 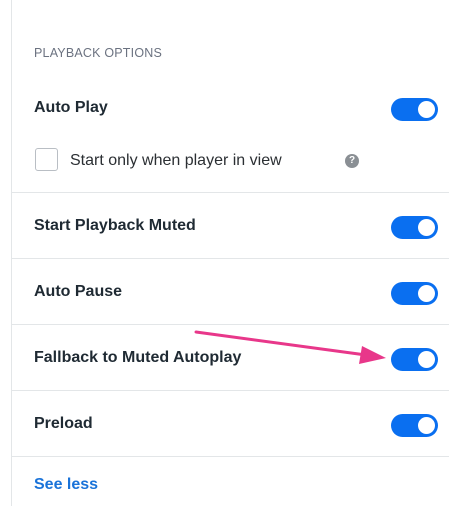 I want to click on start-playback-muted-label: Start Playback Muted, so click(x=115, y=225).